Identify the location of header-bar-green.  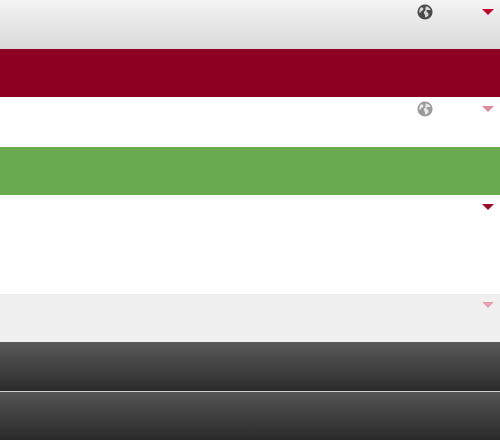
(250, 171).